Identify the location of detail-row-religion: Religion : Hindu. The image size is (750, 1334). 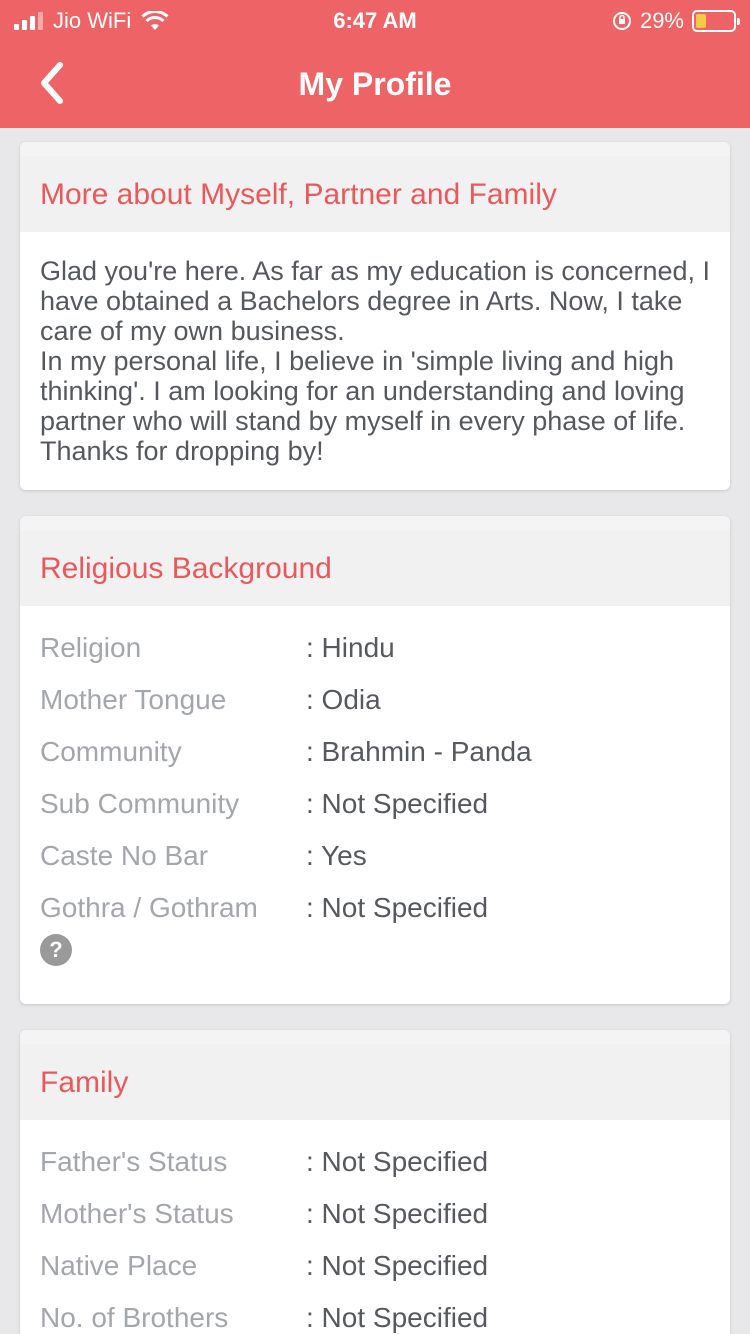
(375, 644).